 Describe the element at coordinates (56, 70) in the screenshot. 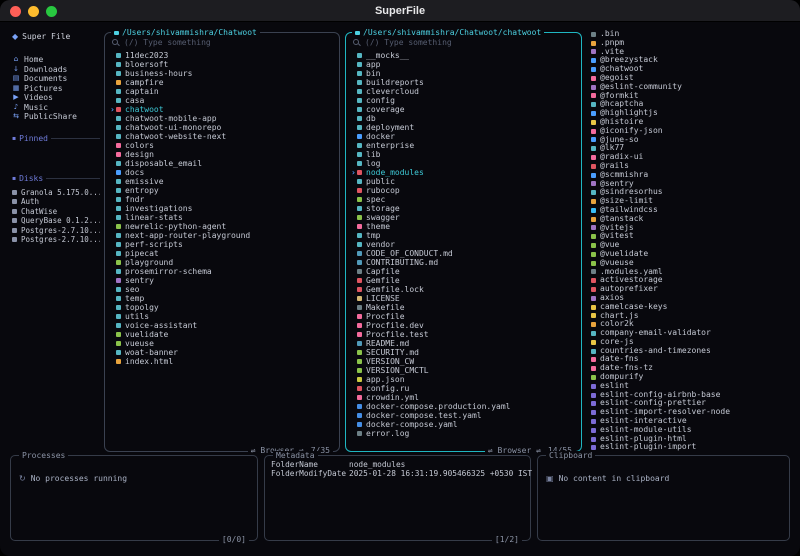

I see `sidebar-item: ↓ Downloads` at that location.